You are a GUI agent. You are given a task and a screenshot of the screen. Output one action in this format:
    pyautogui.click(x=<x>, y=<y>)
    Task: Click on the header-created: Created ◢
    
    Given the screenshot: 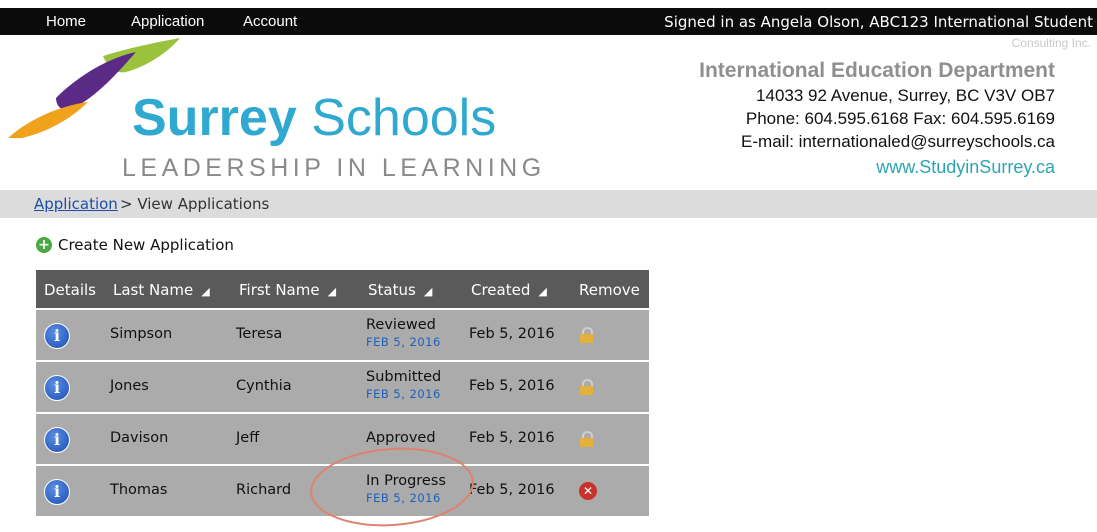 What is the action you would take?
    pyautogui.click(x=509, y=290)
    